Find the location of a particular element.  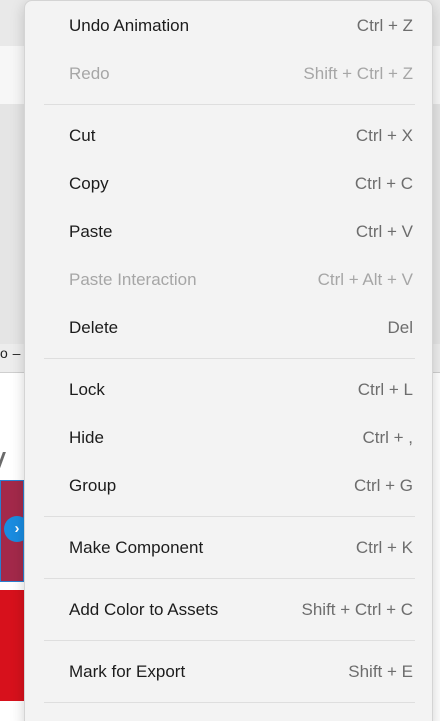

menu-item-copy: Copy Ctrl + C is located at coordinates (228, 184).